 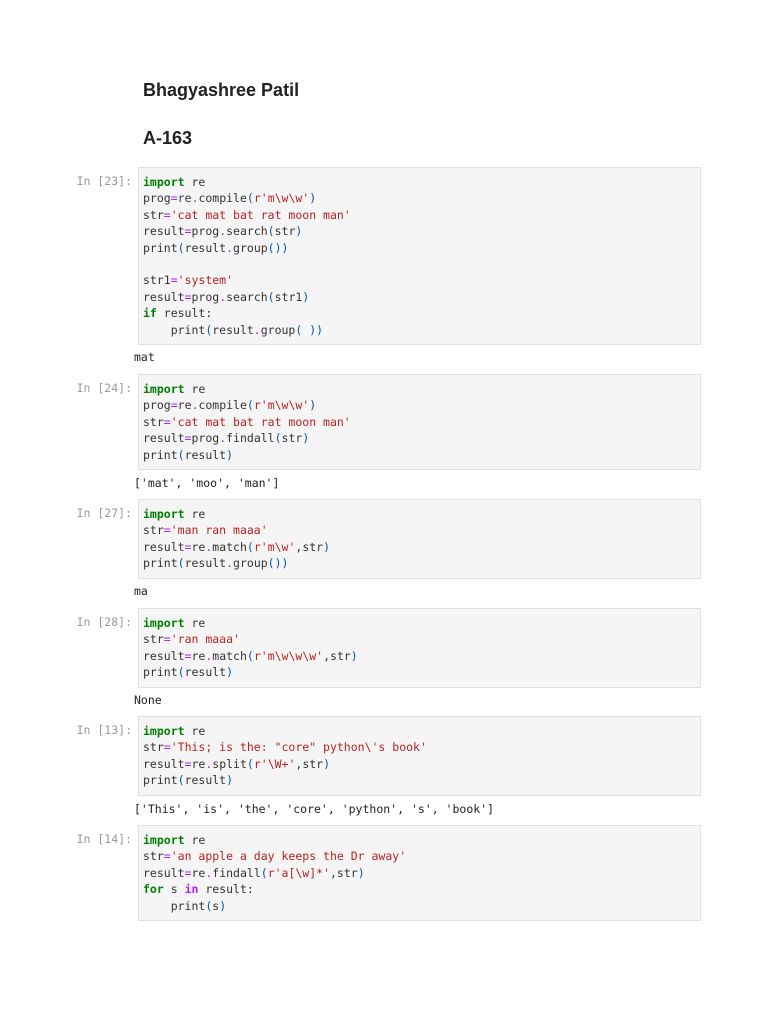 What do you see at coordinates (419, 330) in the screenshot?
I see `code-line: print(result.group( ))` at bounding box center [419, 330].